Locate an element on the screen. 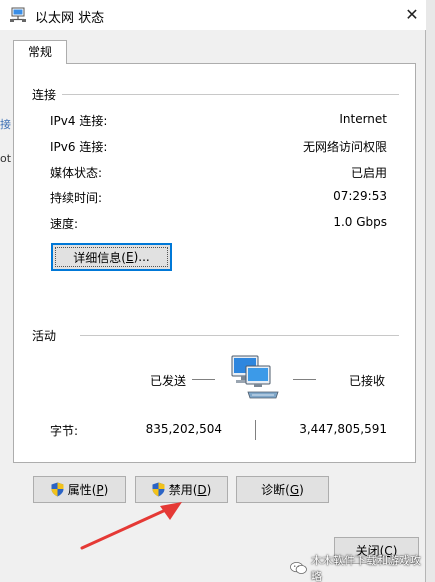  close-icon: ✕ is located at coordinates (412, 15).